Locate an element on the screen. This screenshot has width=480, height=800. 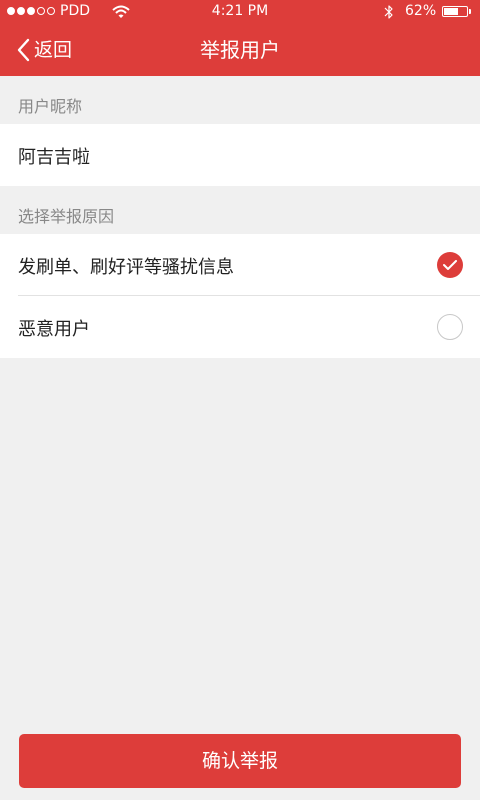
checkmark-selected-icon is located at coordinates (450, 265).